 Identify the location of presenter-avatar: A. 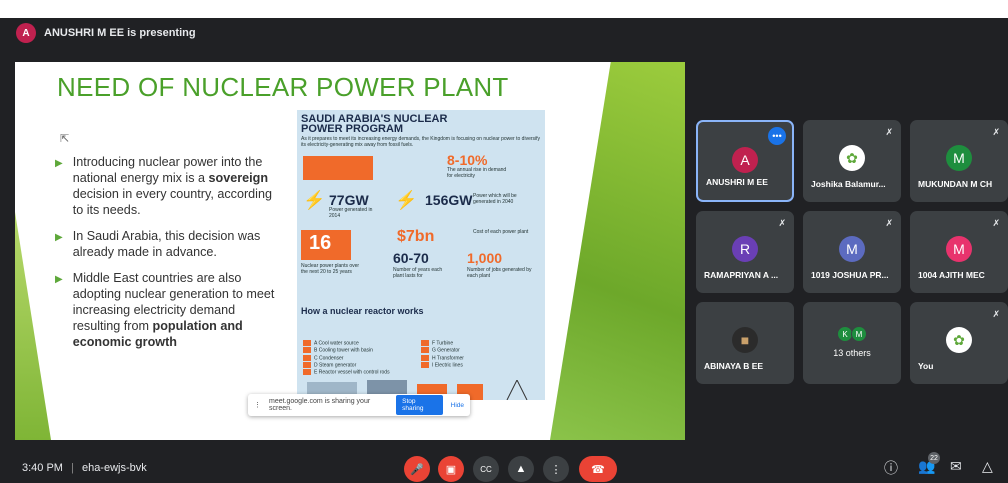
(26, 33).